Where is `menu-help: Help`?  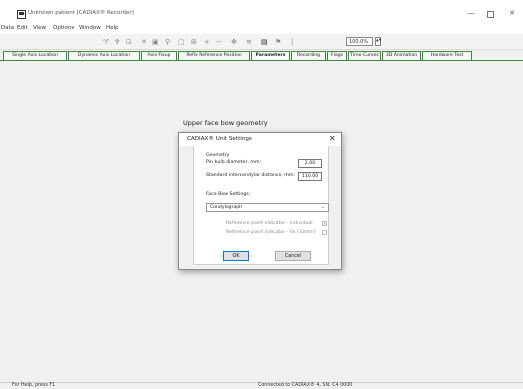
menu-help: Help is located at coordinates (112, 28).